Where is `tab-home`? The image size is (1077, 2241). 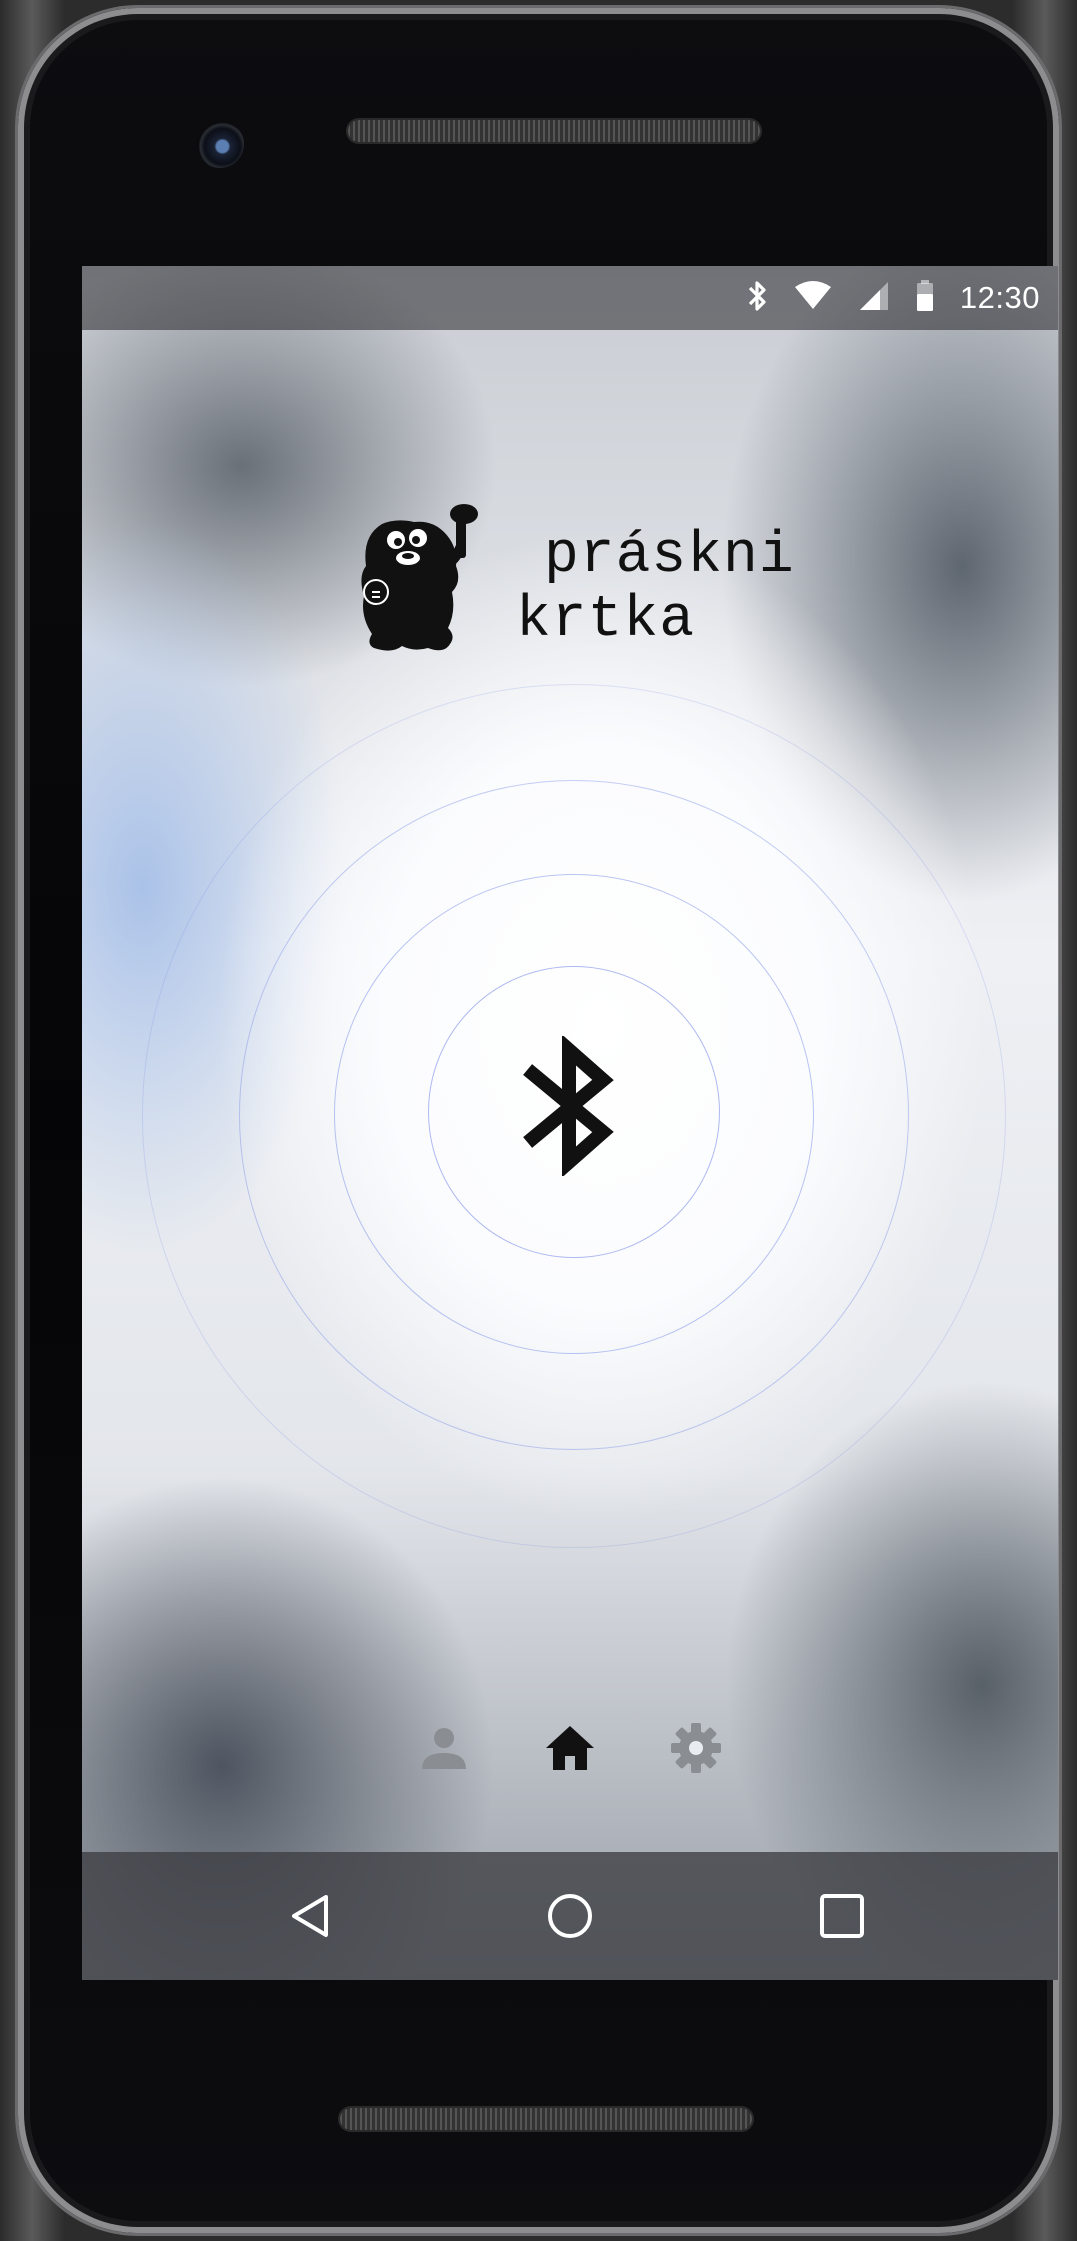
tab-home is located at coordinates (570, 1748).